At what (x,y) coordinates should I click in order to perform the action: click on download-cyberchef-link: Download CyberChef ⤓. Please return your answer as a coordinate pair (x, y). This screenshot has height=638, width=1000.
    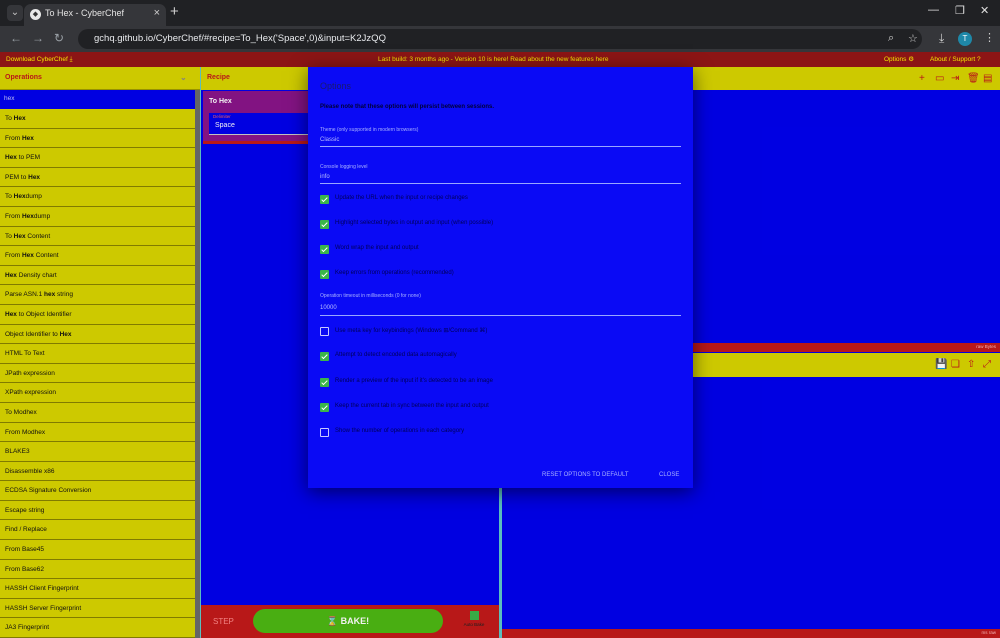
    Looking at the image, I should click on (39, 59).